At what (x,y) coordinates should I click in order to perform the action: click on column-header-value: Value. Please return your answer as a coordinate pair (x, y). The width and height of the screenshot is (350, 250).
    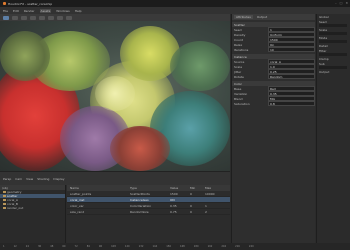
    Looking at the image, I should click on (180, 188).